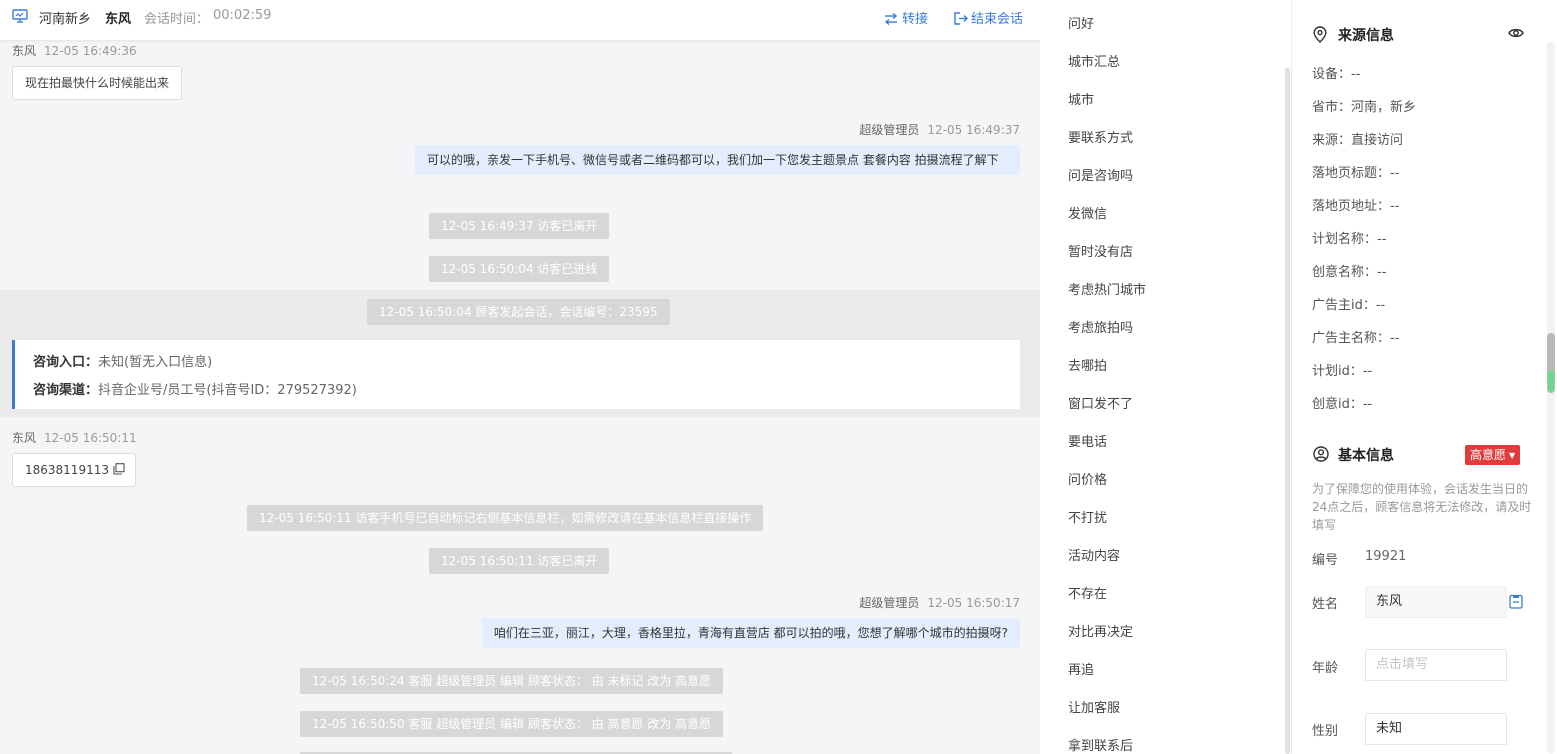  What do you see at coordinates (1087, 443) in the screenshot?
I see `quick-reply-item: 要电话` at bounding box center [1087, 443].